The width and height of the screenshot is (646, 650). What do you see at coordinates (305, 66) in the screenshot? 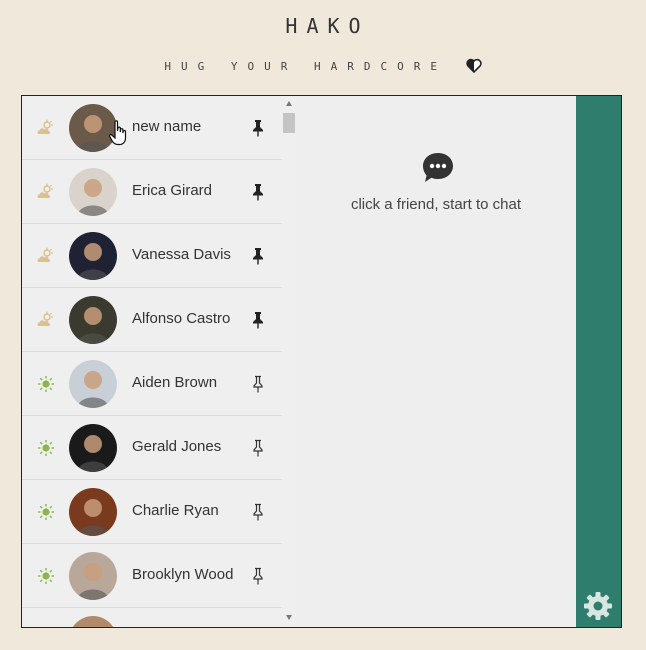
I see `tagline-text: HUG YOUR HARDCORE` at bounding box center [305, 66].